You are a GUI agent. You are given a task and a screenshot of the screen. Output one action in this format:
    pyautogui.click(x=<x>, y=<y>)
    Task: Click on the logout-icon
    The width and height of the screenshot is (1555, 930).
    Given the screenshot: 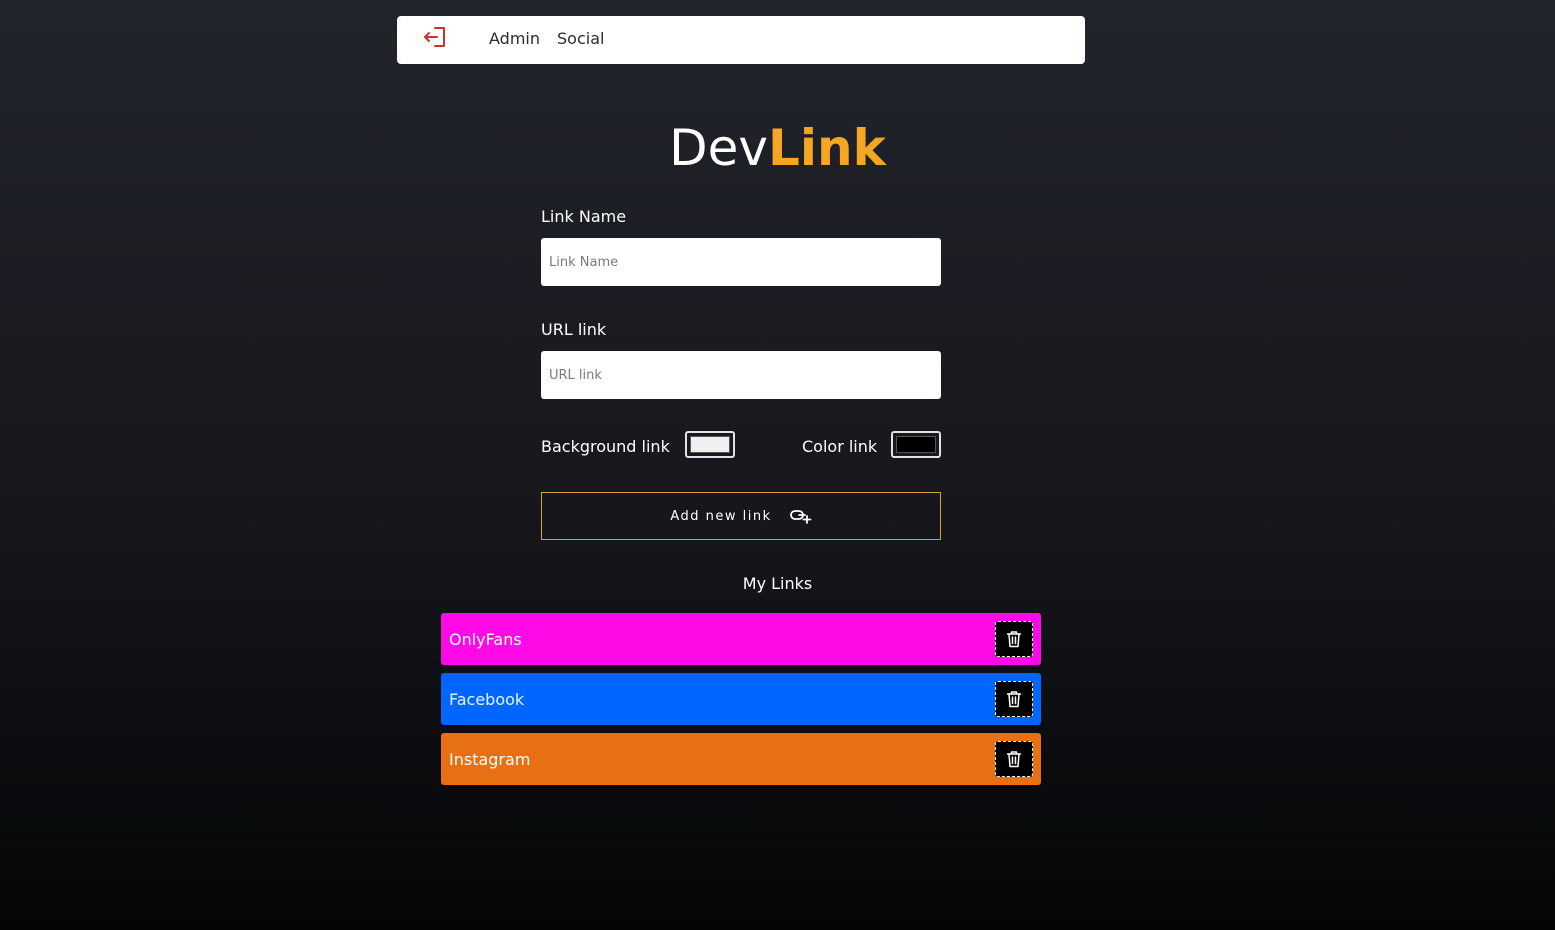 What is the action you would take?
    pyautogui.click(x=435, y=37)
    